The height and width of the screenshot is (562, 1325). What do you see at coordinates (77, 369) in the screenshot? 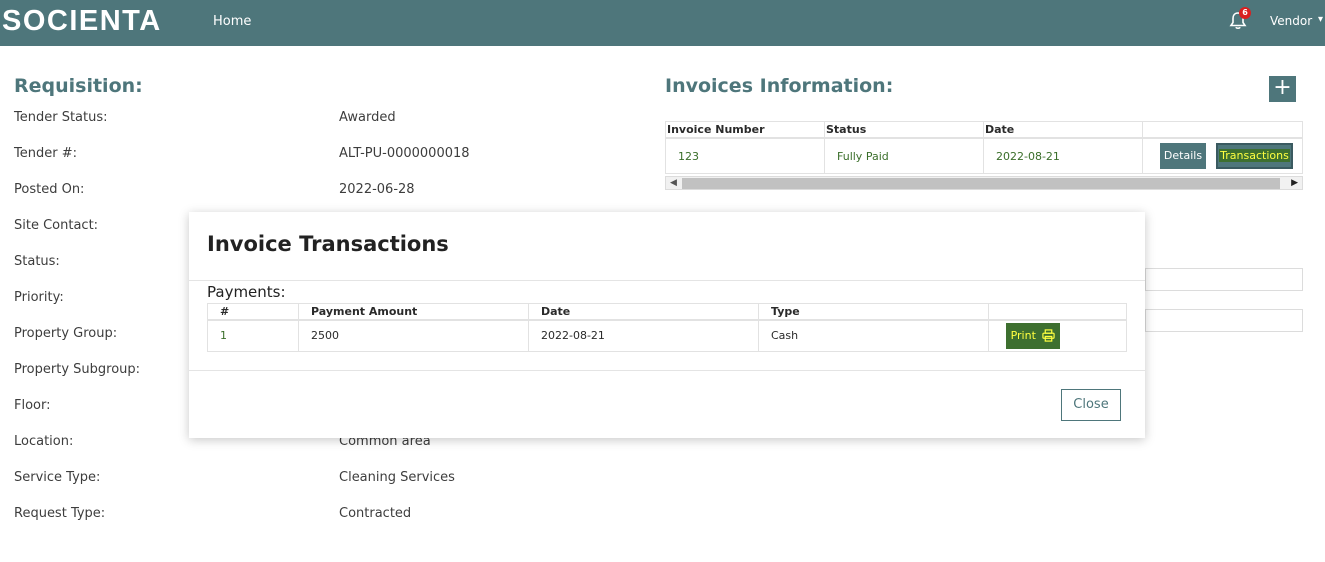
I see `field-label: Property Subgroup:` at bounding box center [77, 369].